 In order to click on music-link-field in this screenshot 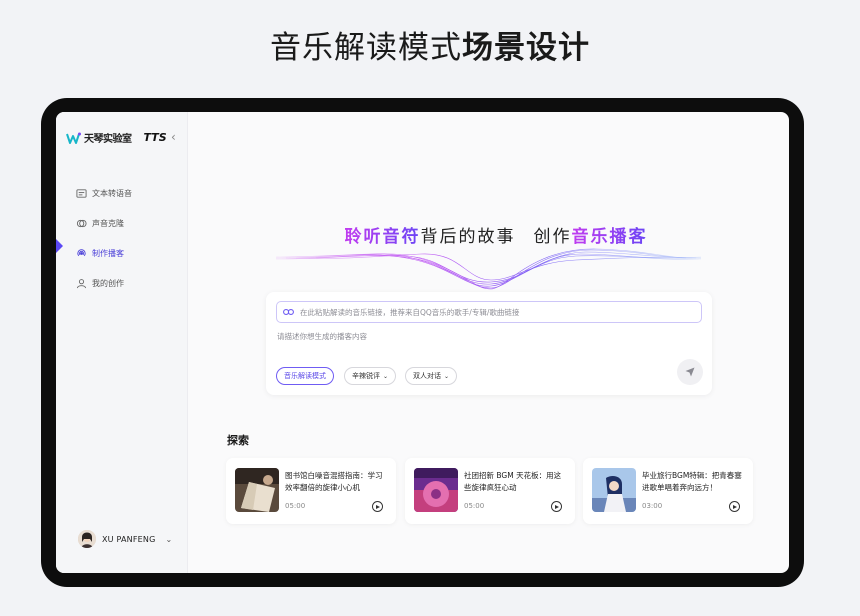, I will do `click(489, 312)`.